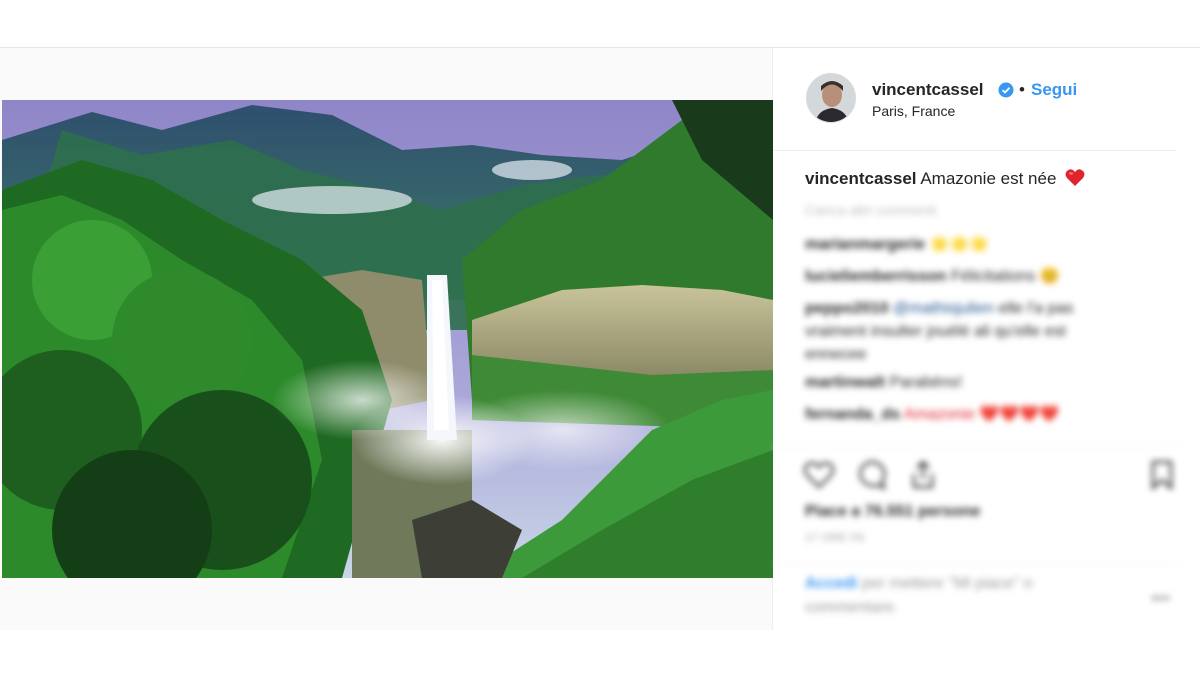  I want to click on more-options-button: •••, so click(1160, 598).